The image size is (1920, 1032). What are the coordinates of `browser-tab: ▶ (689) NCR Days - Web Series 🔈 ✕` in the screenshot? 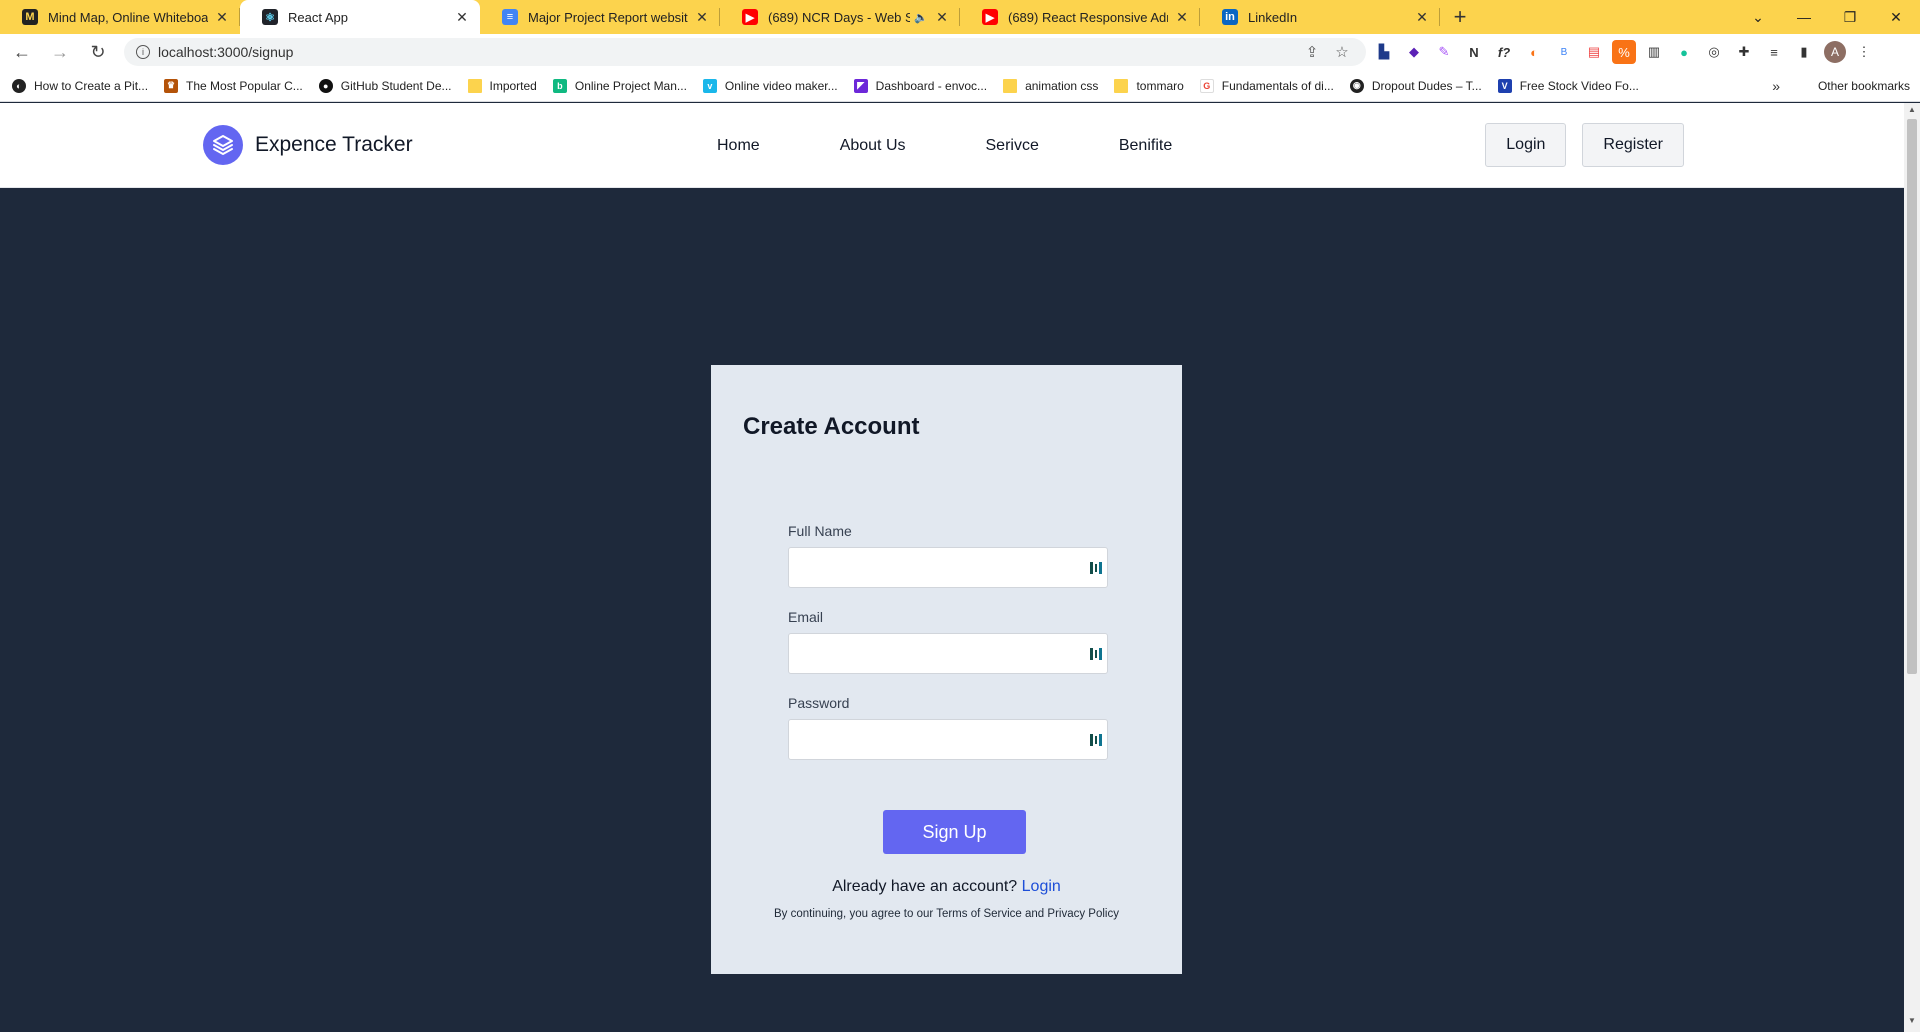 It's located at (840, 17).